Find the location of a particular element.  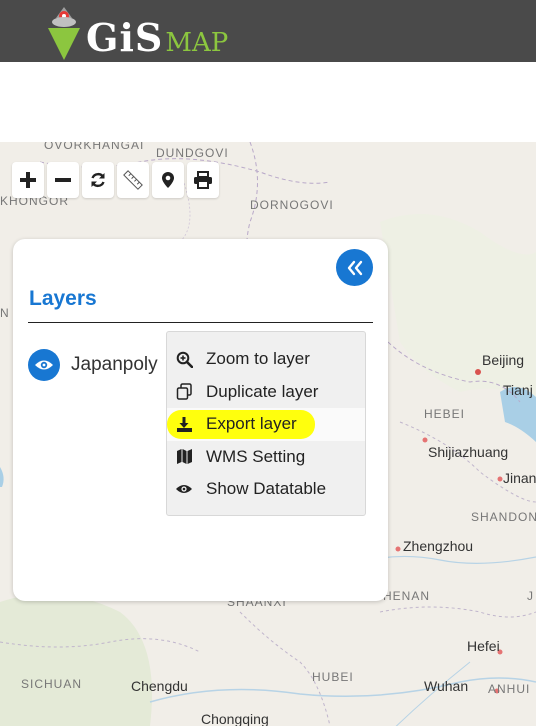

map-label-hebei: HEBEI is located at coordinates (445, 414).